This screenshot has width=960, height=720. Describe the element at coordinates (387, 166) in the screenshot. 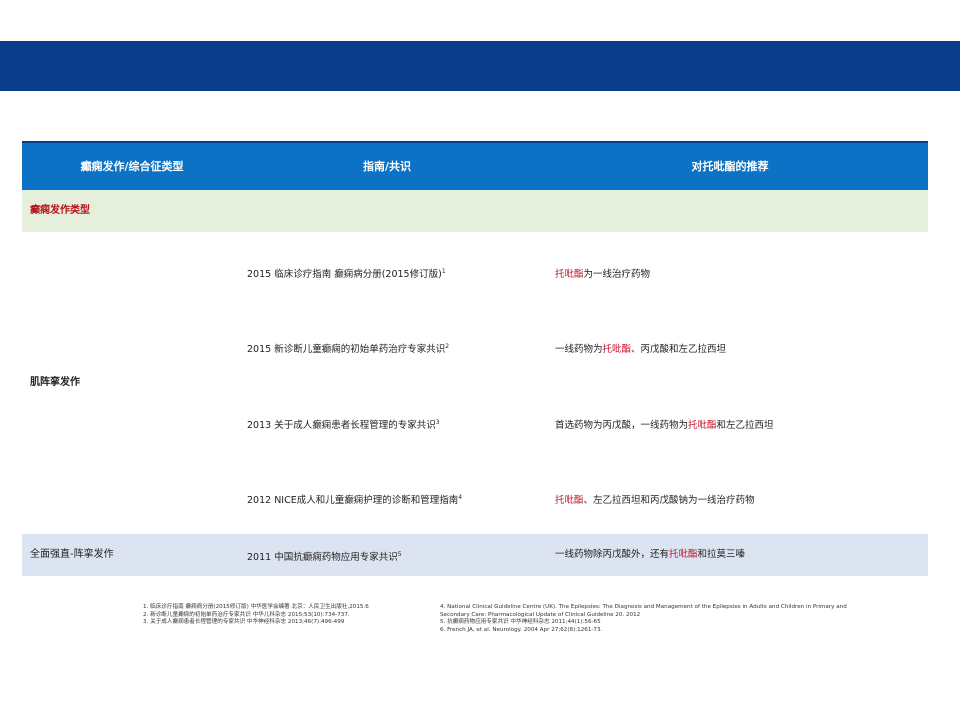

I see `column-header-guideline: 指南/共识` at that location.